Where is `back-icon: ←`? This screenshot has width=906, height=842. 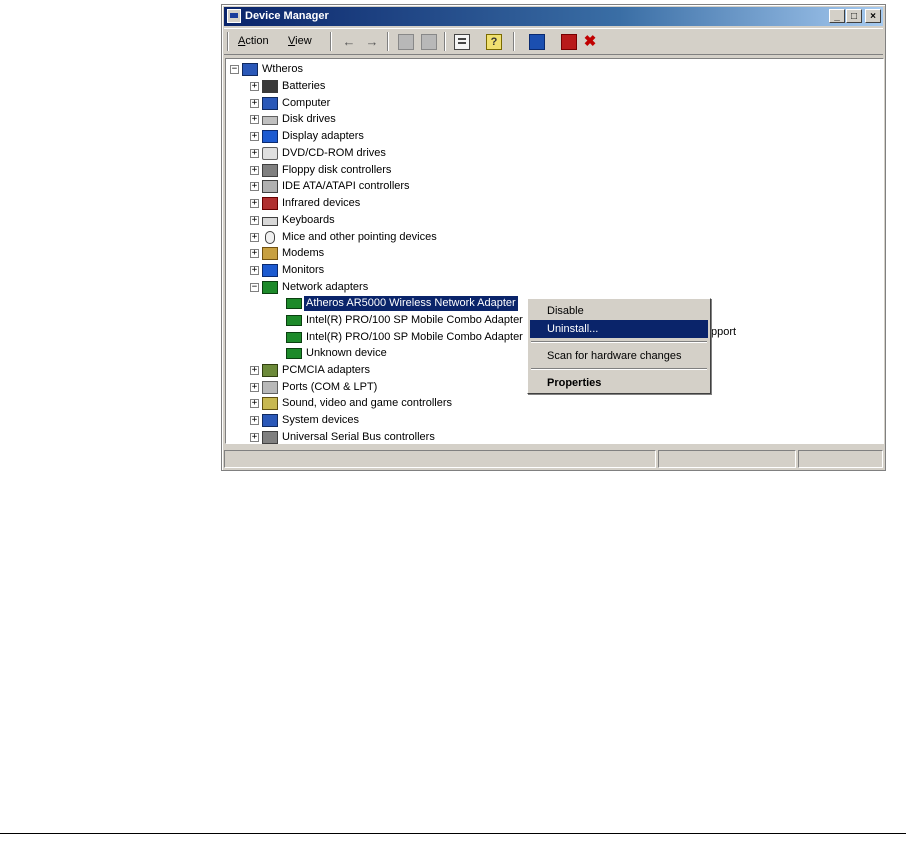 back-icon: ← is located at coordinates (349, 42).